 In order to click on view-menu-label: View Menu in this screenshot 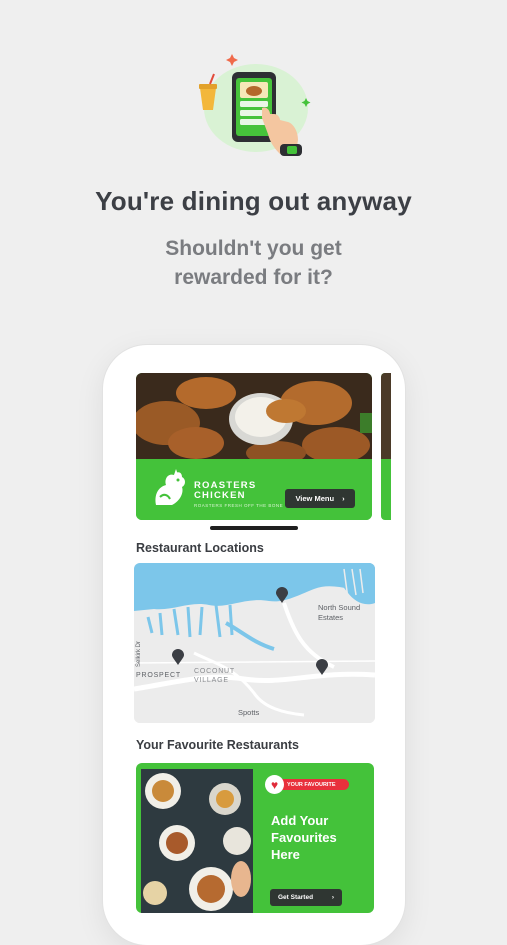, I will do `click(315, 498)`.